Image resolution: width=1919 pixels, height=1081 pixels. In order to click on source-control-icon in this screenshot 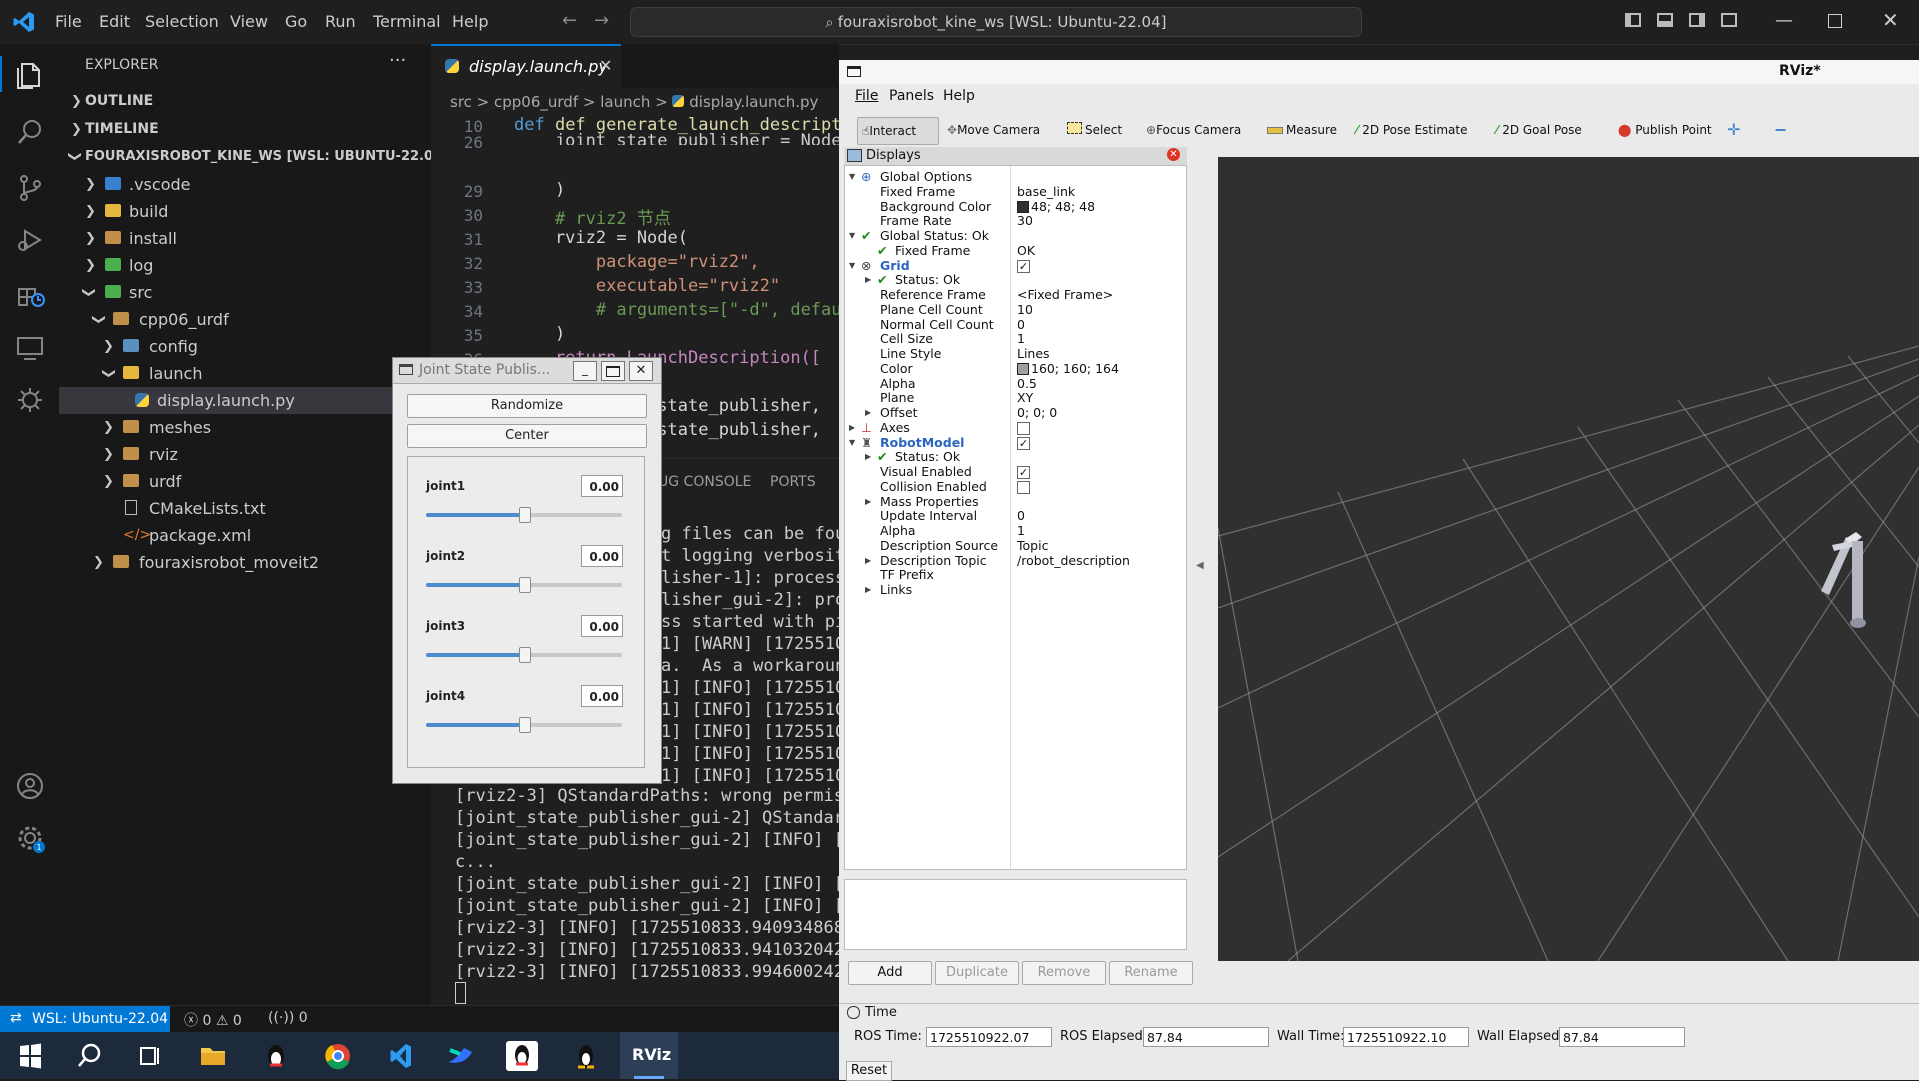, I will do `click(30, 188)`.